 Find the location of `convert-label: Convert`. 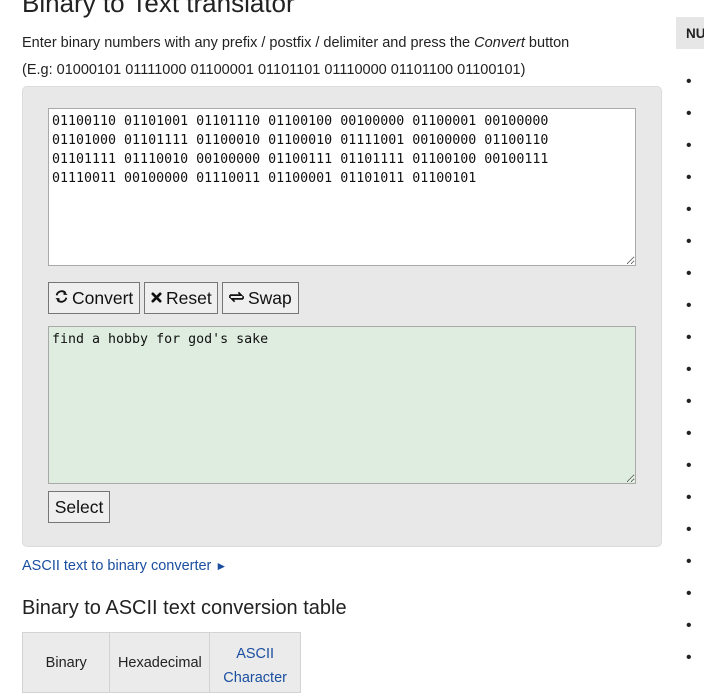

convert-label: Convert is located at coordinates (103, 297).